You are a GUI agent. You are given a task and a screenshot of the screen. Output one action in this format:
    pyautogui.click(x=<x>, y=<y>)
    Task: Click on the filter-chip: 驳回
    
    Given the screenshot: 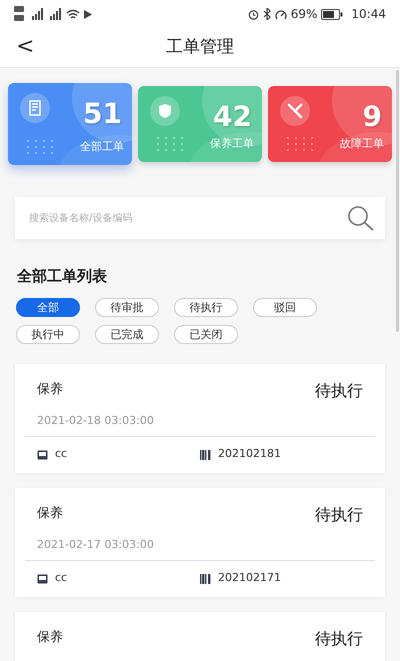 What is the action you would take?
    pyautogui.click(x=285, y=307)
    